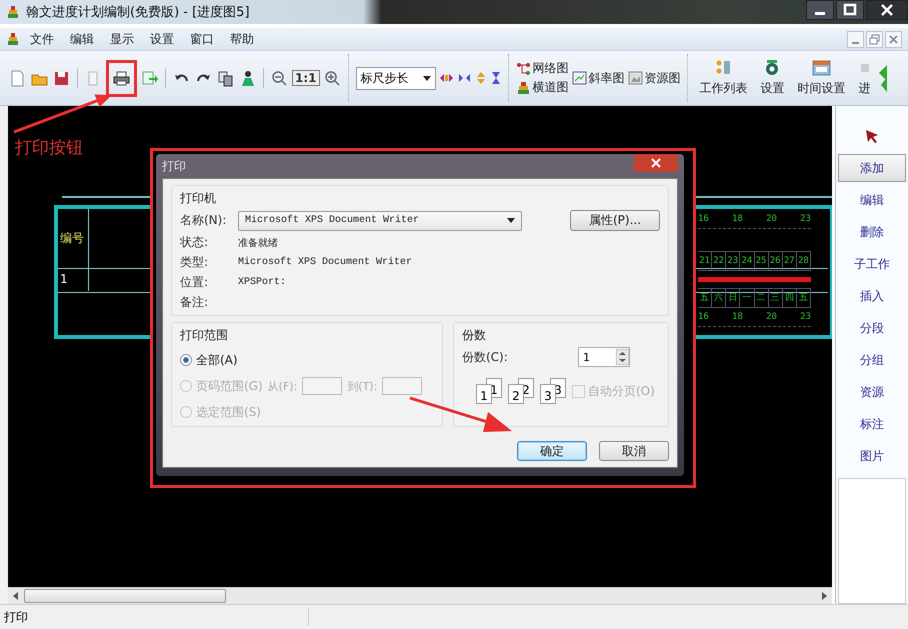 This screenshot has width=908, height=629. Describe the element at coordinates (872, 200) in the screenshot. I see `side-panel-button: 编辑` at that location.